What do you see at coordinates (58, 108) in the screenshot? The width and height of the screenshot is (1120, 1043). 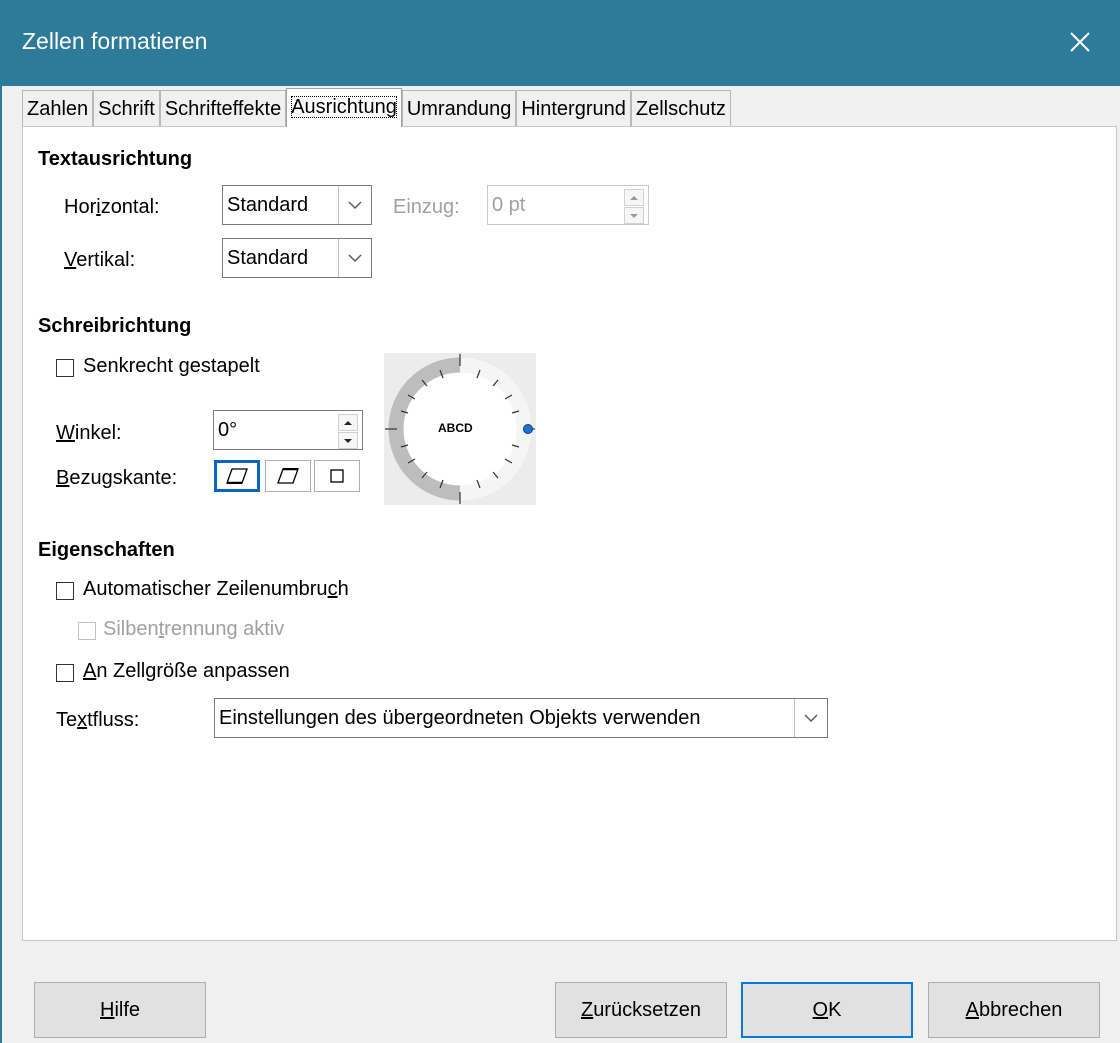 I see `tab-zahlen: Zahlen` at bounding box center [58, 108].